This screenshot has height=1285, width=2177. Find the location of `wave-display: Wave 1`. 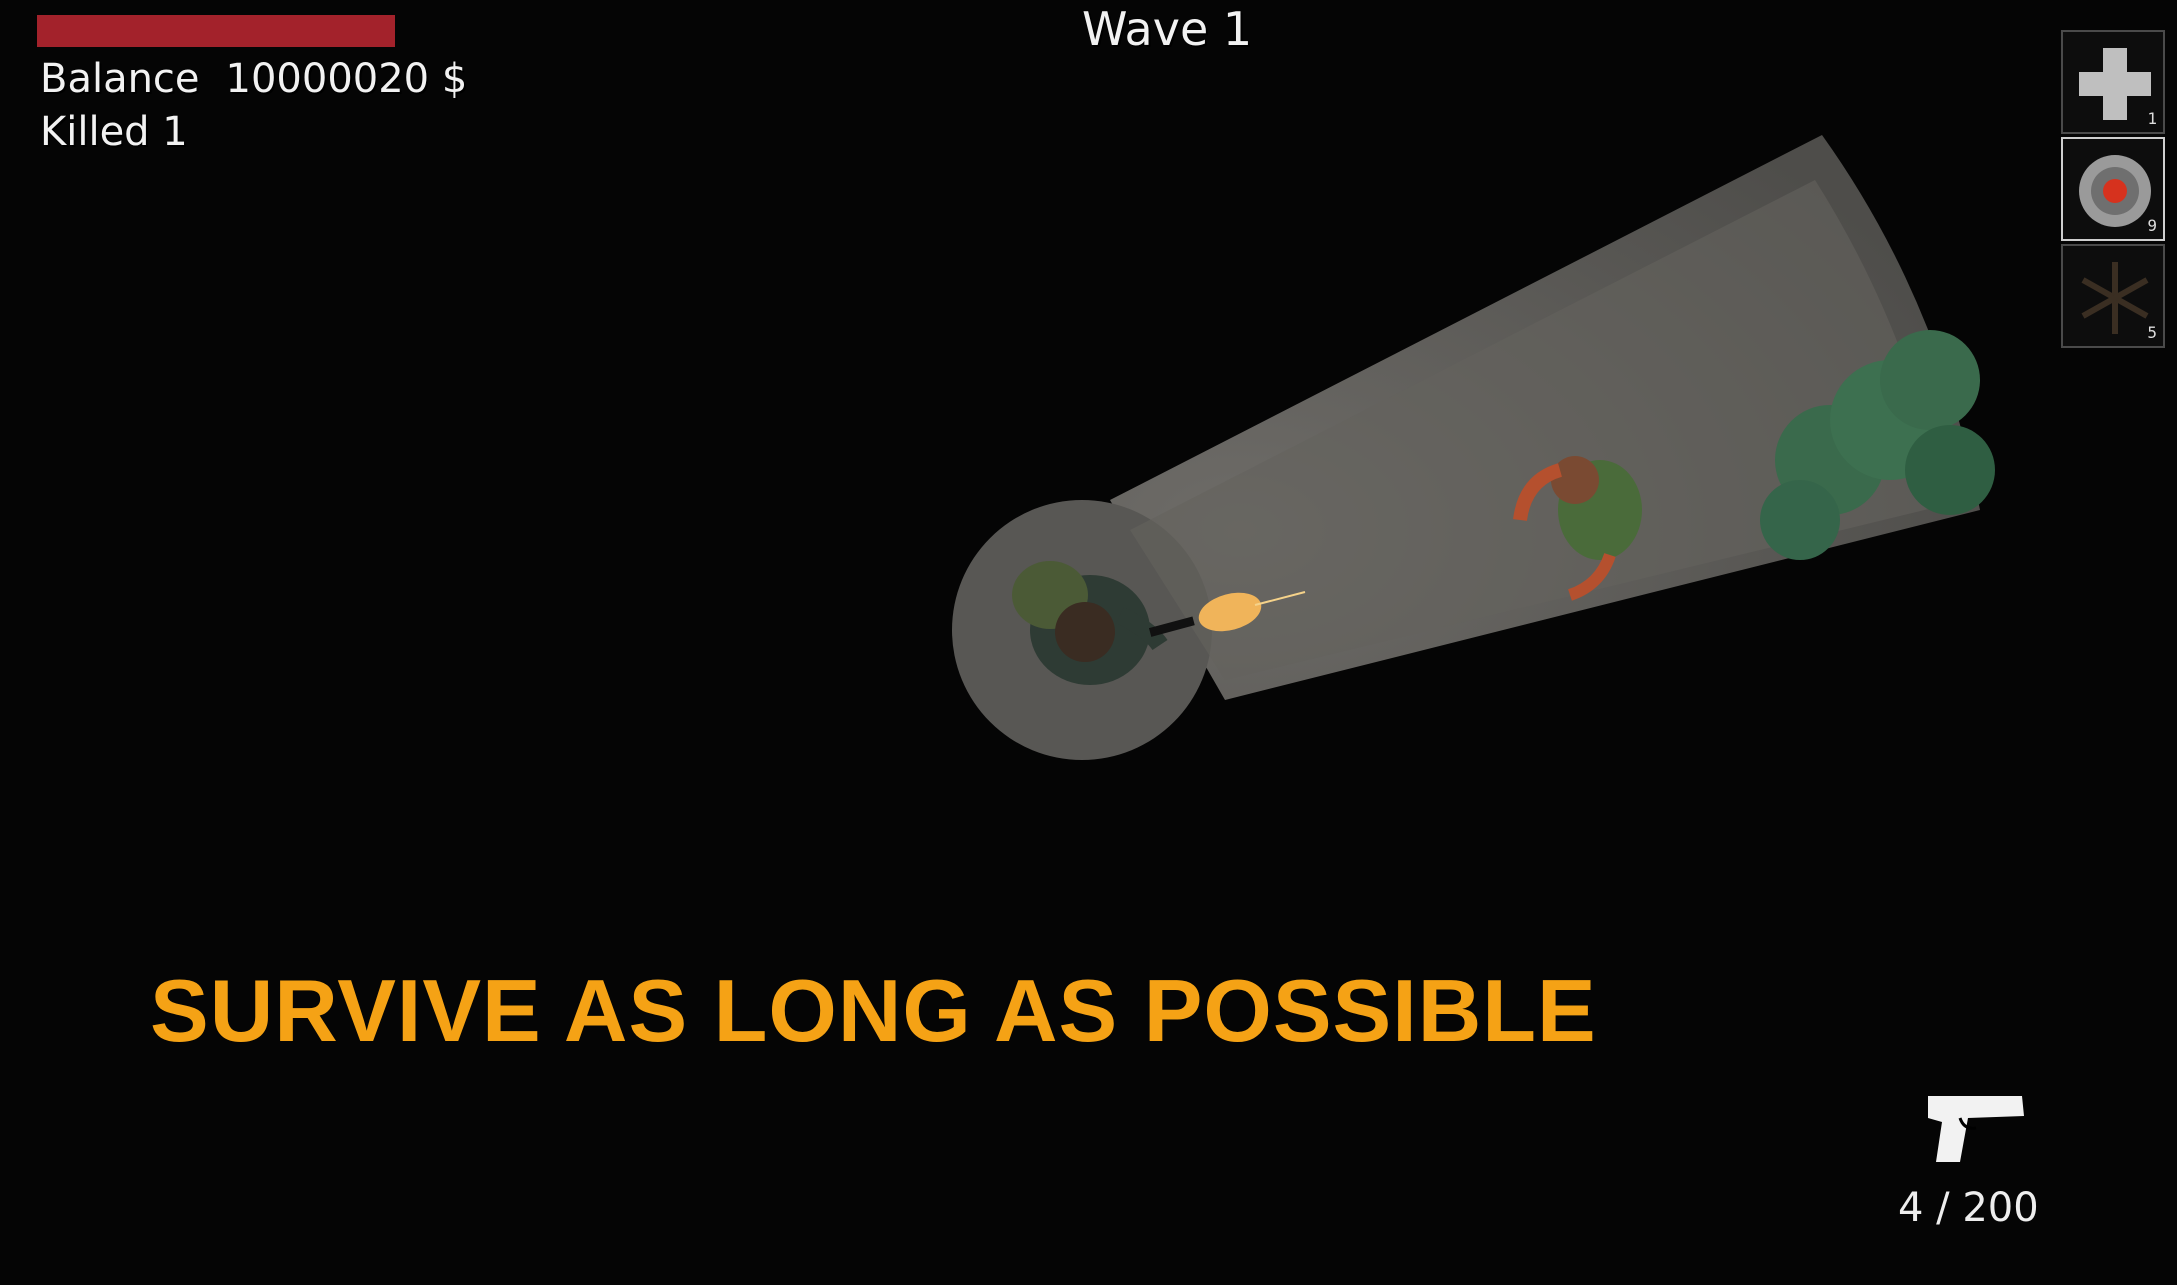

wave-display: Wave 1 is located at coordinates (1167, 29).